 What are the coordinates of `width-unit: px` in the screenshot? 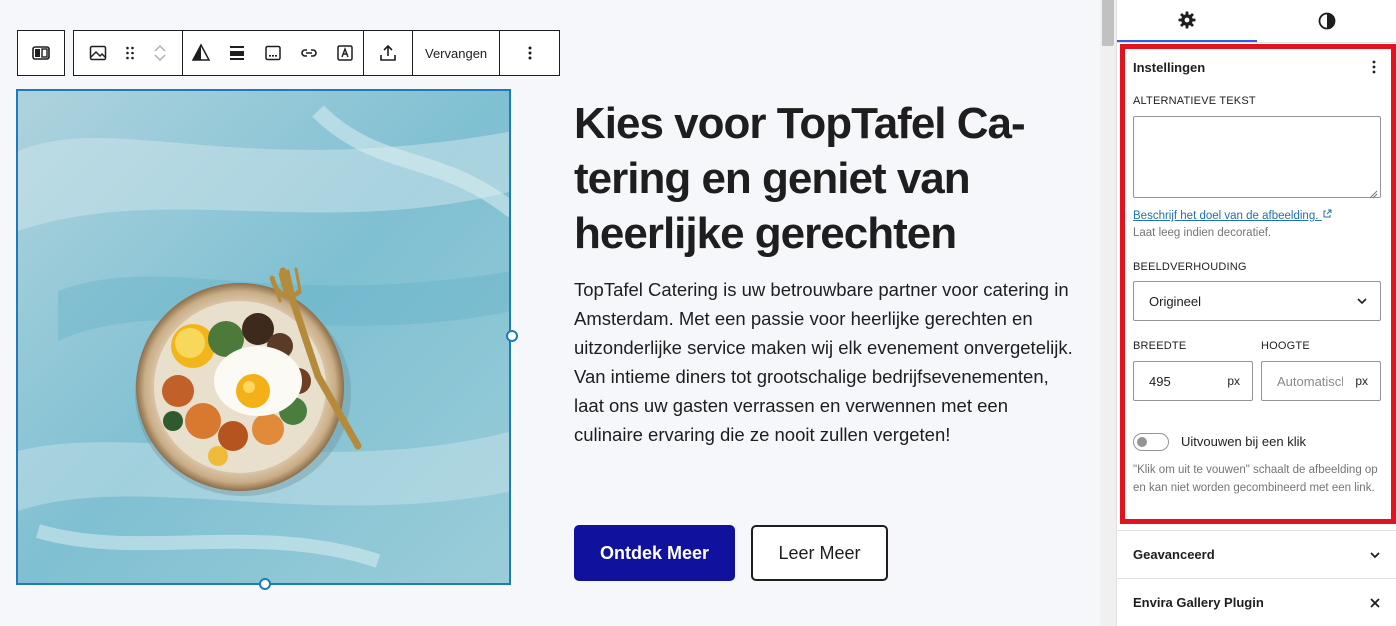 It's located at (1233, 381).